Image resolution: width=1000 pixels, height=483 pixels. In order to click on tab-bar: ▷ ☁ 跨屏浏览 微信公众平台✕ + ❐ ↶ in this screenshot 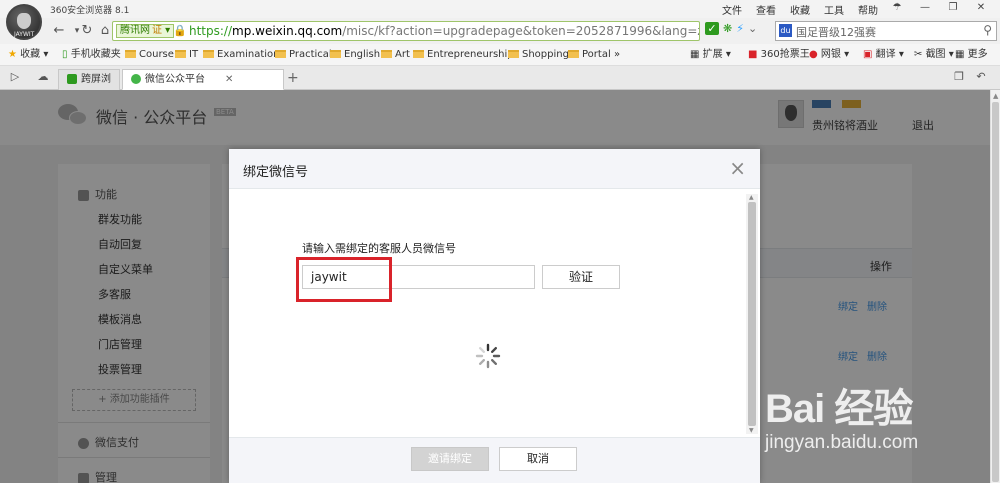, I will do `click(500, 85)`.